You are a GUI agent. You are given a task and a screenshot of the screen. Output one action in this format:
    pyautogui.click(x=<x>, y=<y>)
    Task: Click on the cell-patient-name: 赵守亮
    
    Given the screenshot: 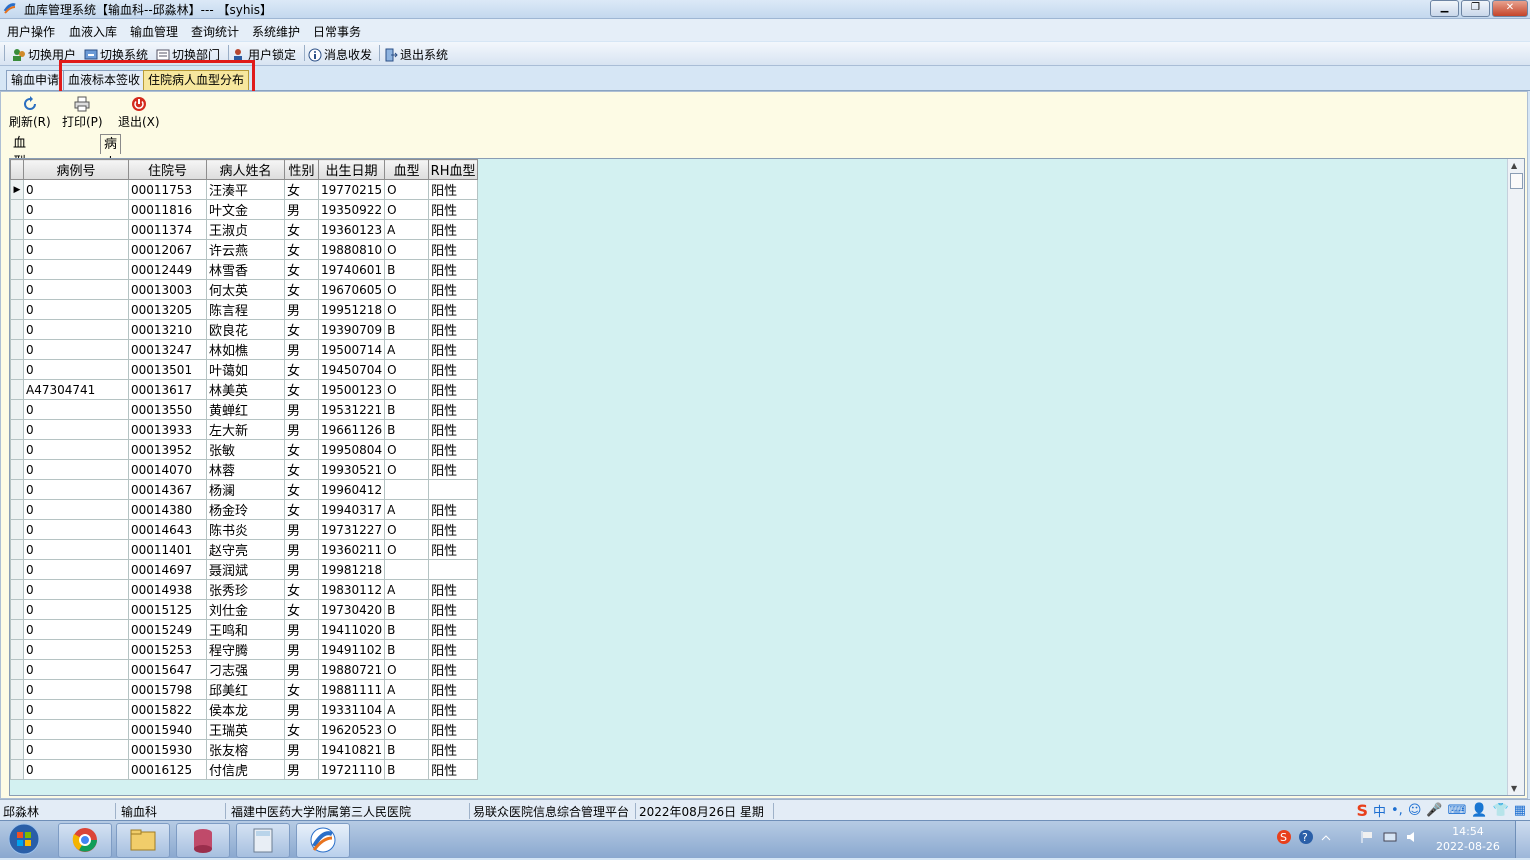 What is the action you would take?
    pyautogui.click(x=245, y=549)
    